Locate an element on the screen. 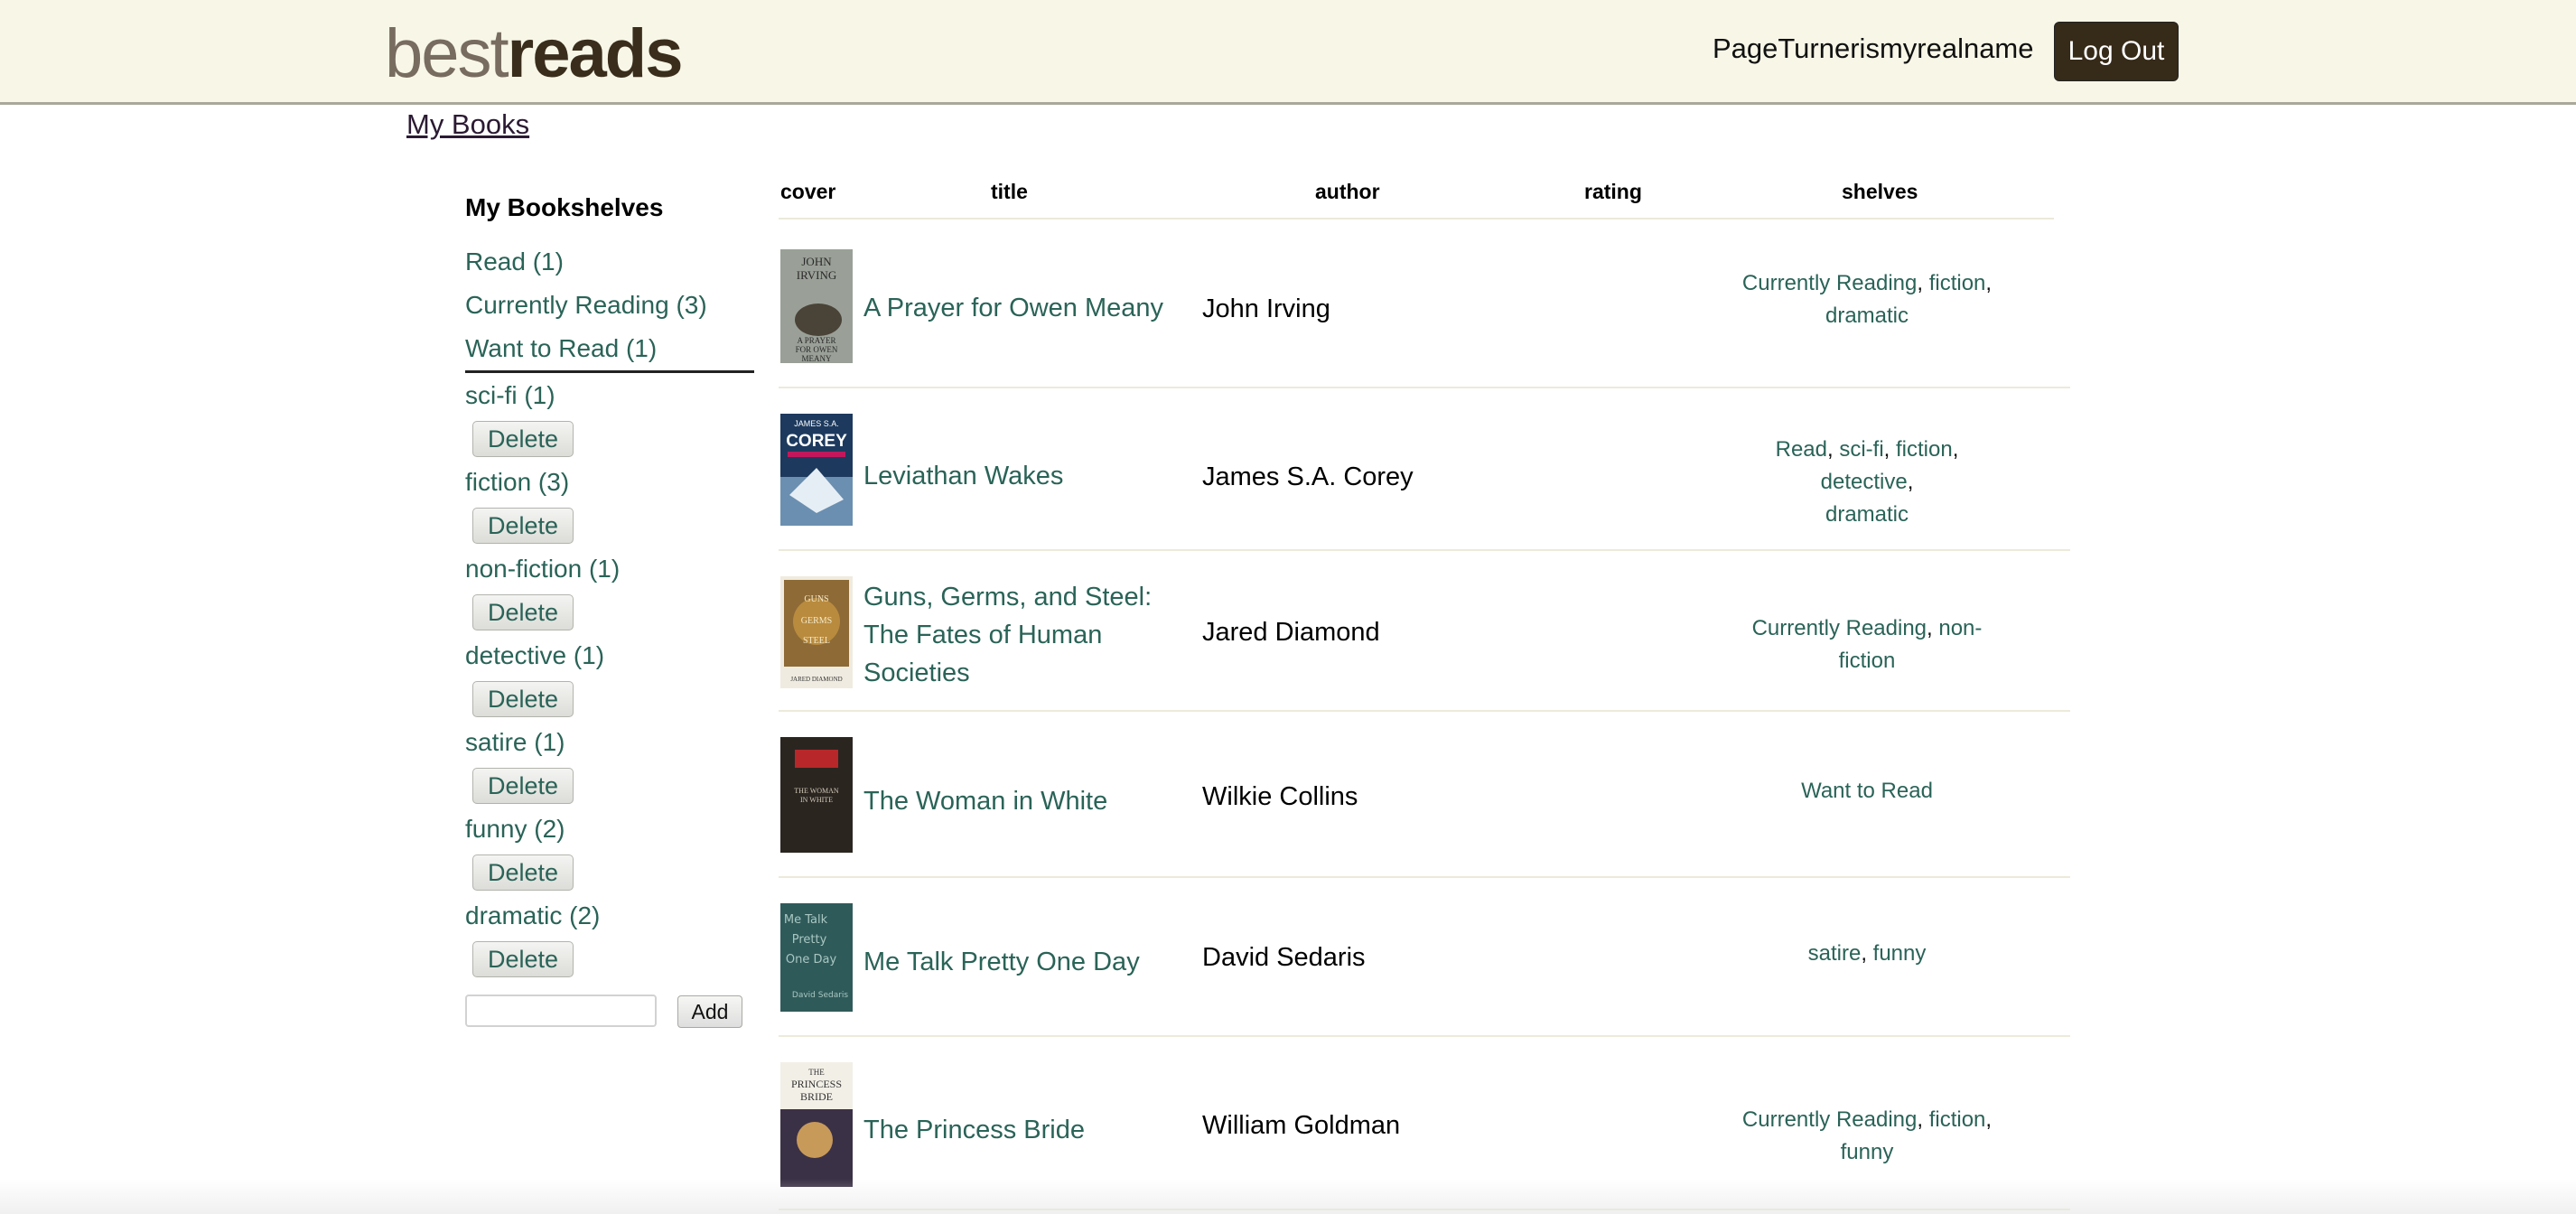  shelf-tag-link: Read is located at coordinates (1802, 449).